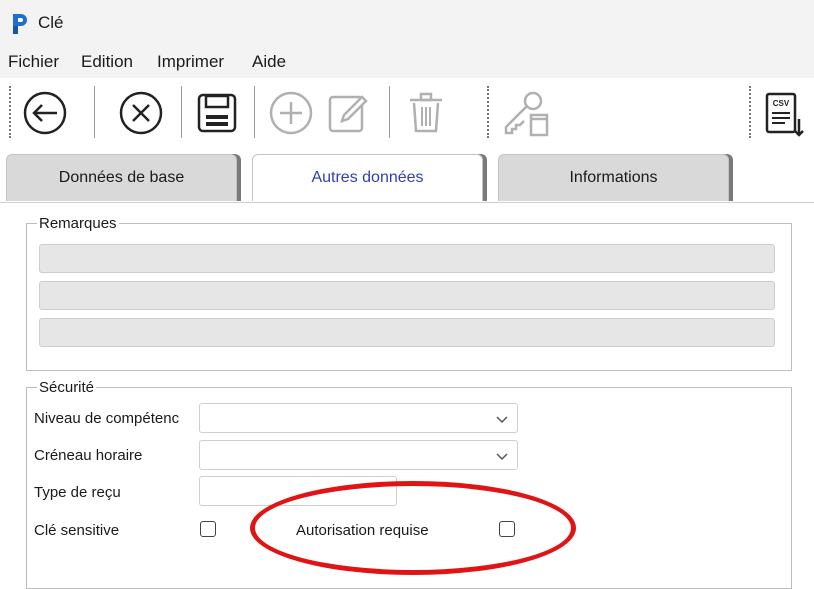 Image resolution: width=814 pixels, height=589 pixels. What do you see at coordinates (367, 177) in the screenshot?
I see `tab-autres-donnees: Autres données` at bounding box center [367, 177].